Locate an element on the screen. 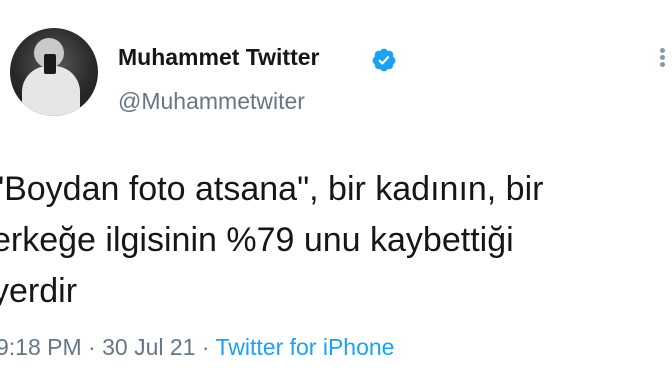  tweet-text-line: yerdir is located at coordinates (39, 291).